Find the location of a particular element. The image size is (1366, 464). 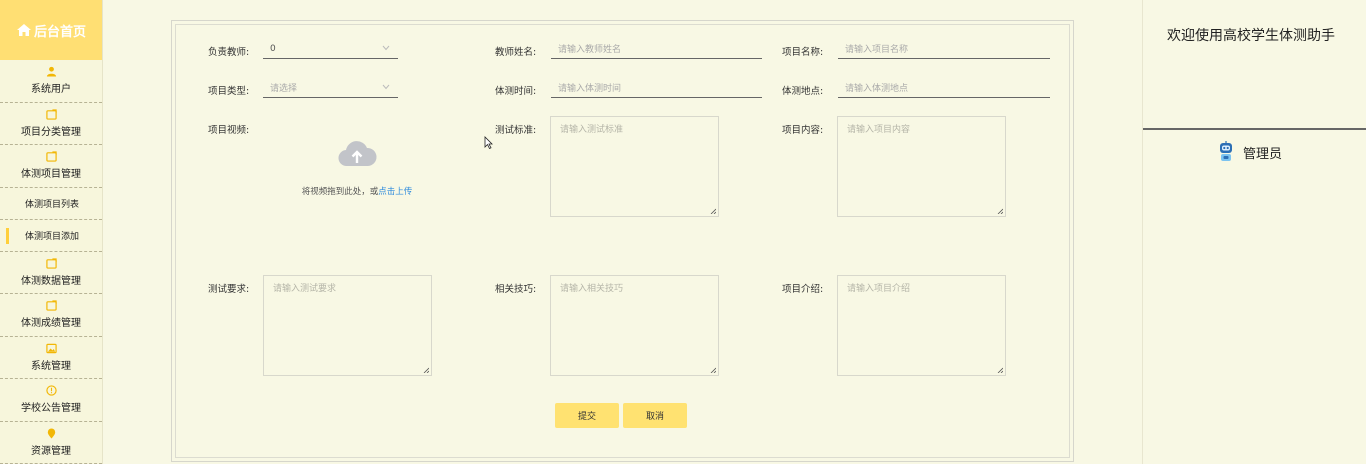

sidebar-item-system-users: 系统用户 is located at coordinates (51, 81).